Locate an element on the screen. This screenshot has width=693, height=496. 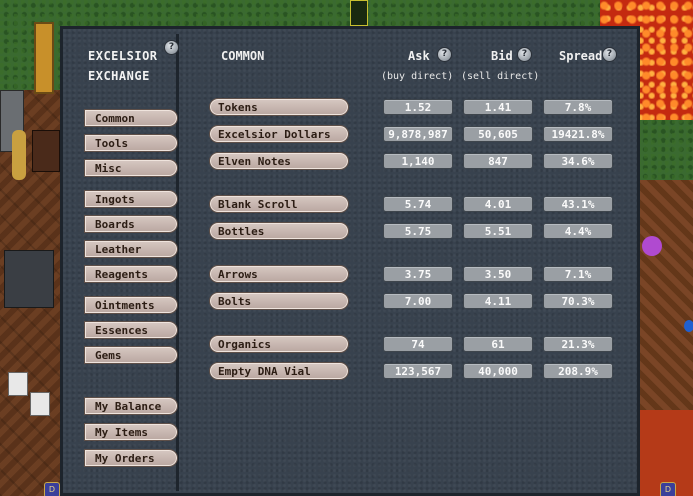
item-elven-notes: Elven Notes is located at coordinates (279, 161).